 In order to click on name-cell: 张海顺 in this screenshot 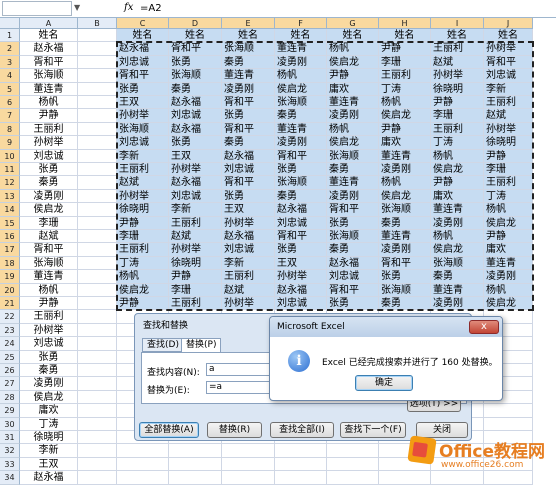, I will do `click(49, 76)`.